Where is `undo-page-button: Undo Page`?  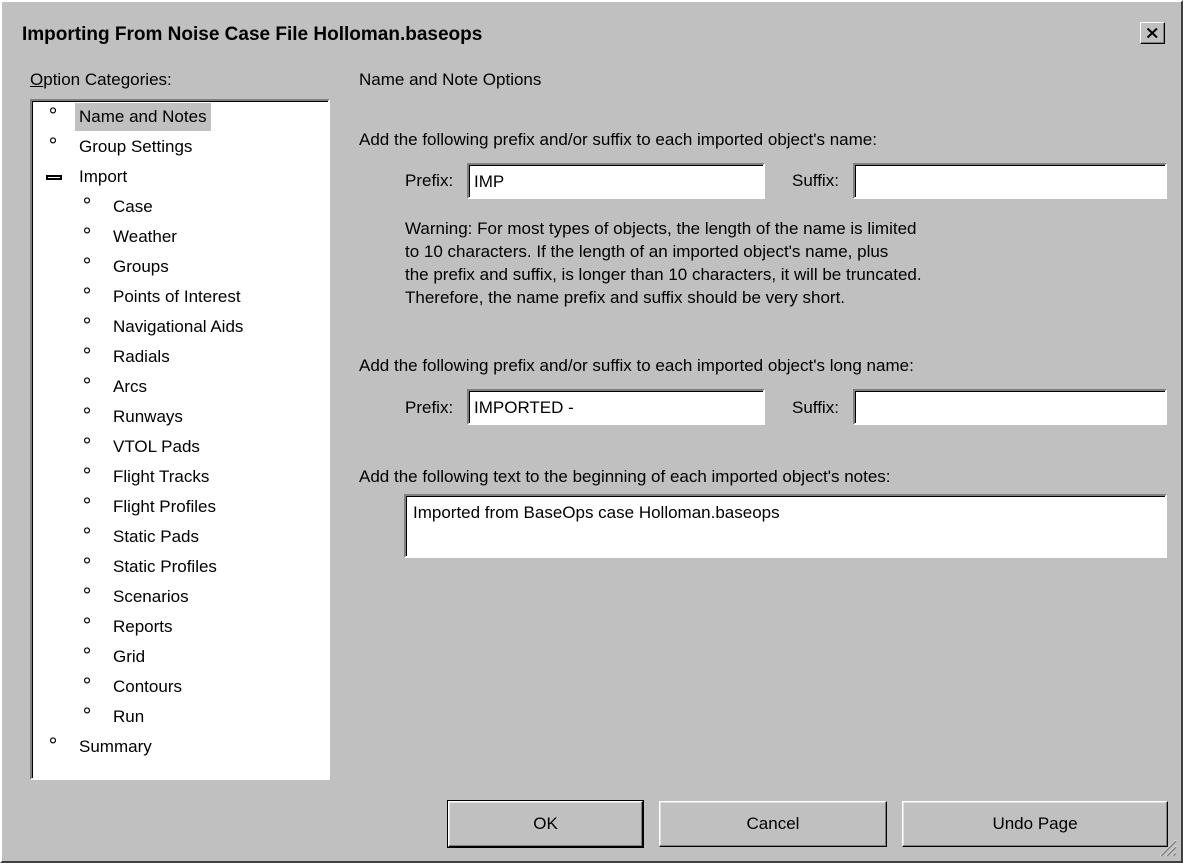
undo-page-button: Undo Page is located at coordinates (1035, 824).